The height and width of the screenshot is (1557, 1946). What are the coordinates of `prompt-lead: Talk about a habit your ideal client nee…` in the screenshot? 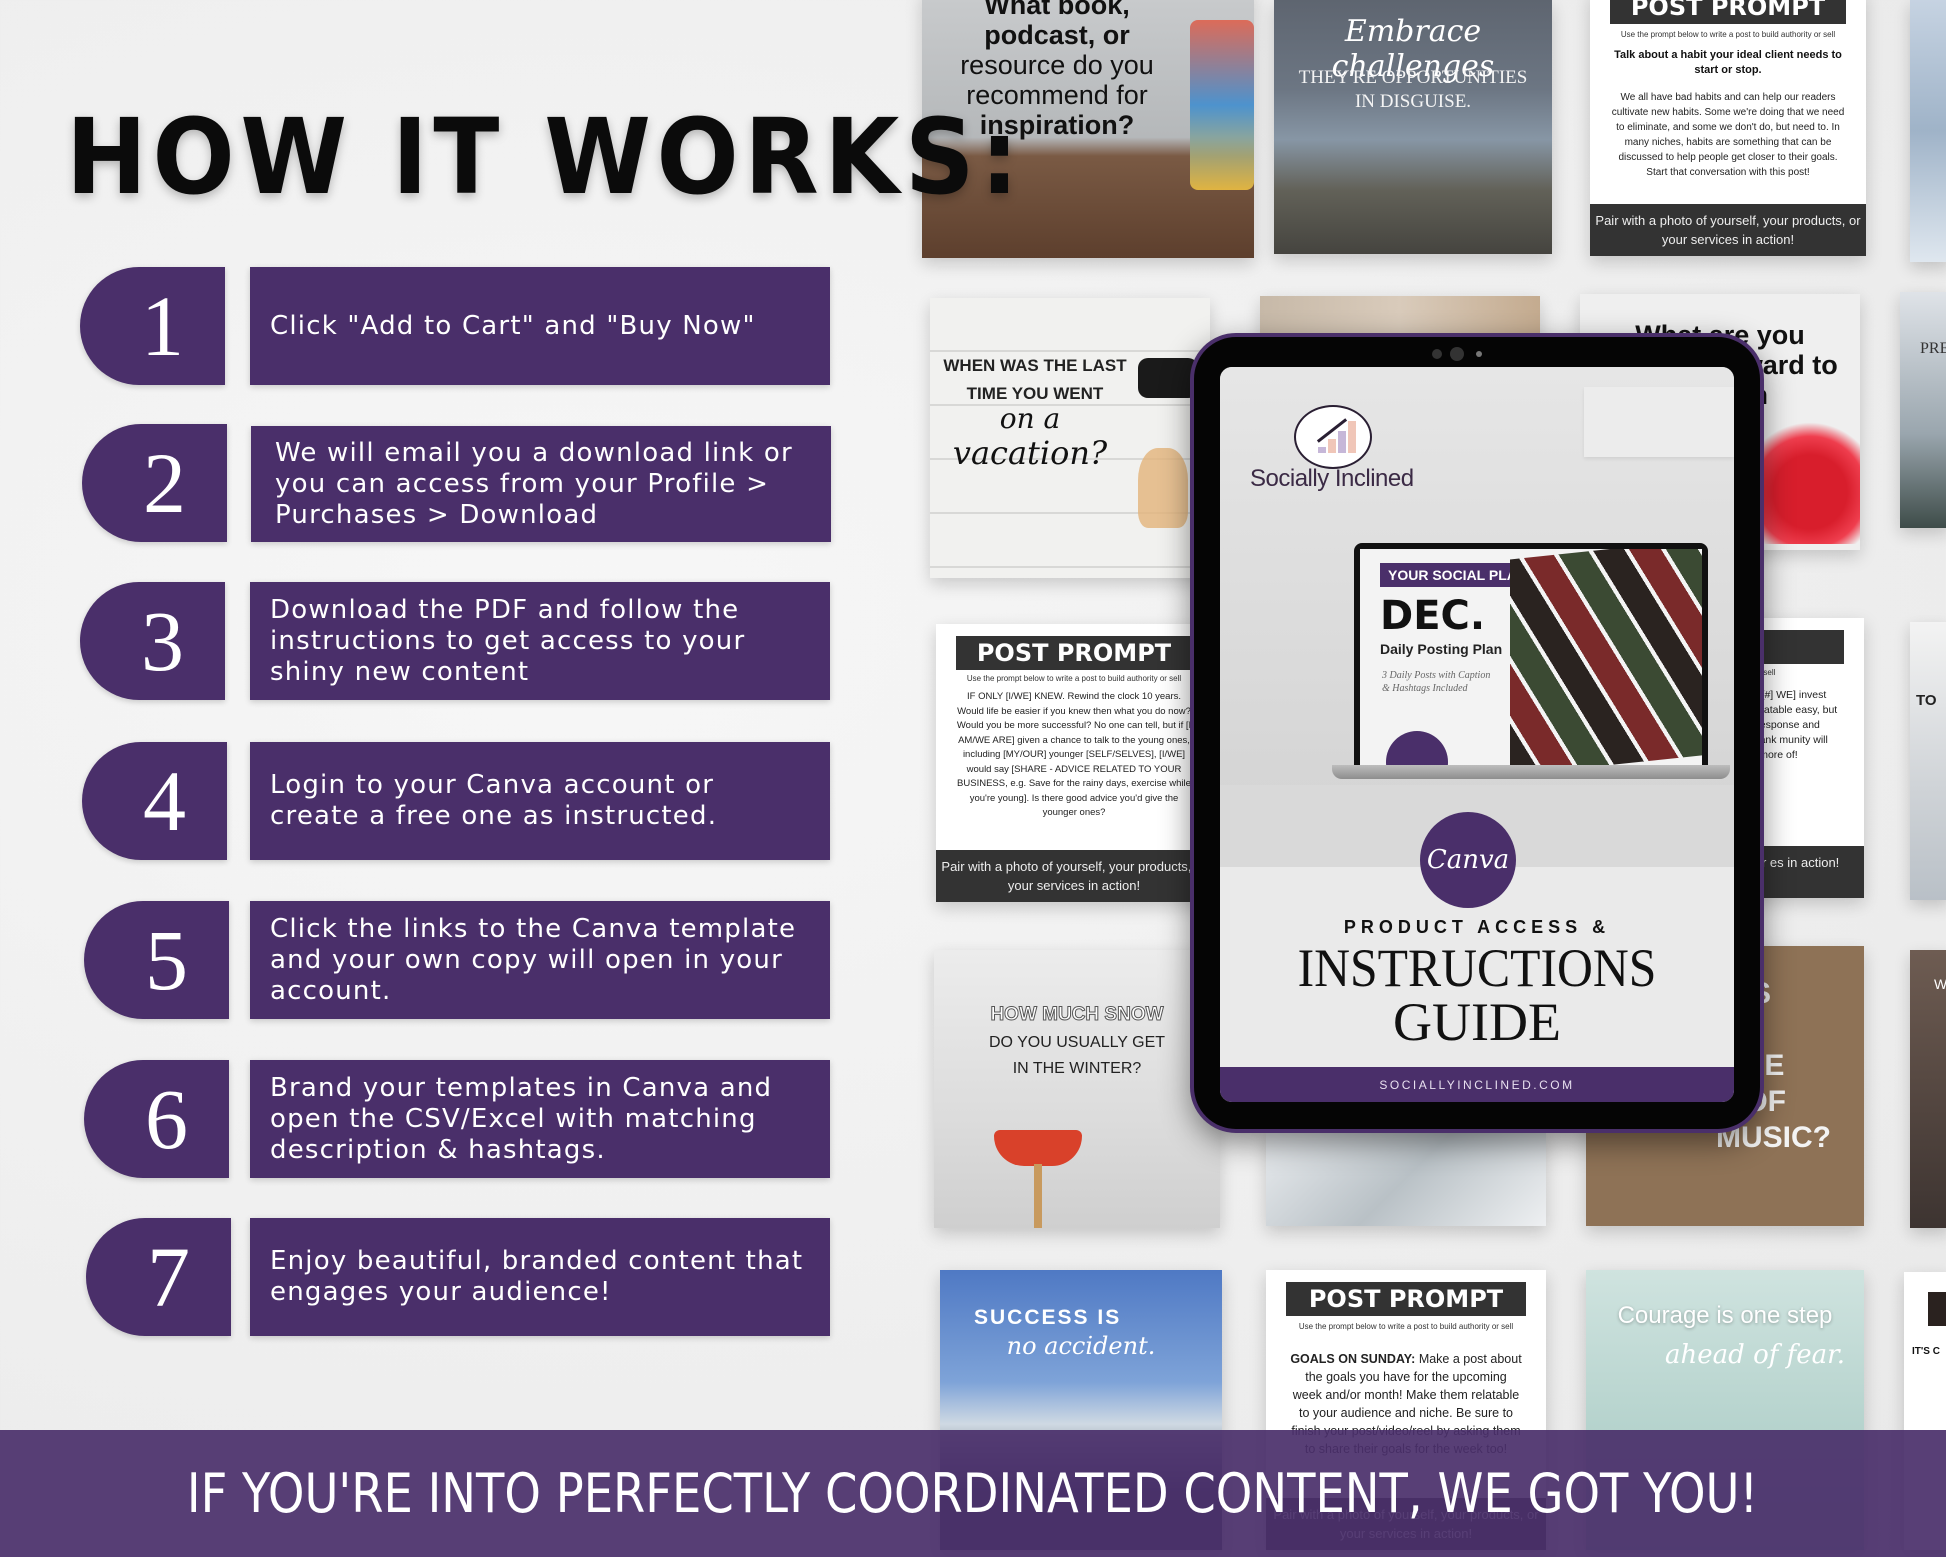 It's located at (1728, 62).